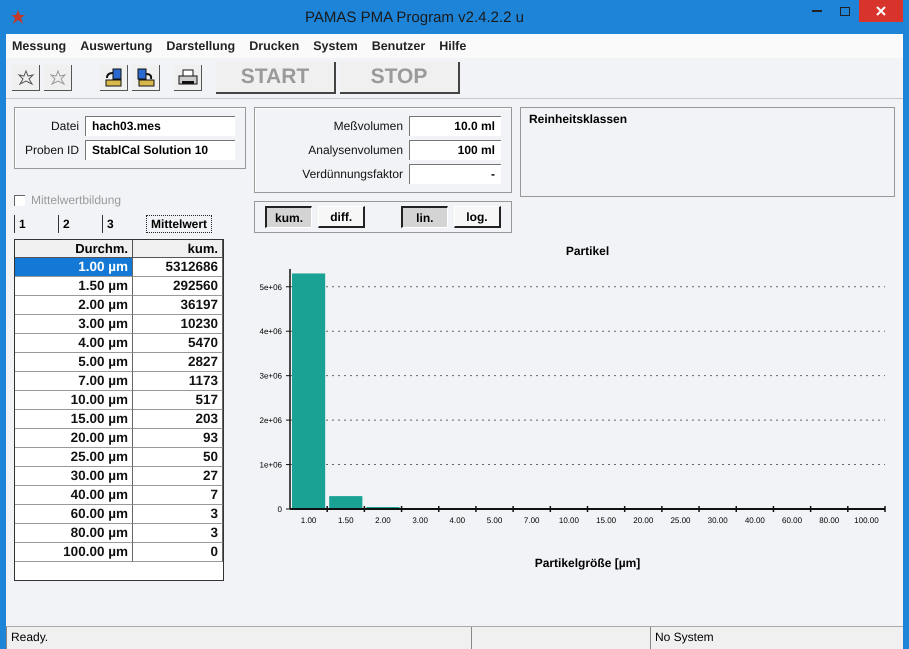 This screenshot has width=909, height=649. I want to click on tick-label: 3.00, so click(420, 520).